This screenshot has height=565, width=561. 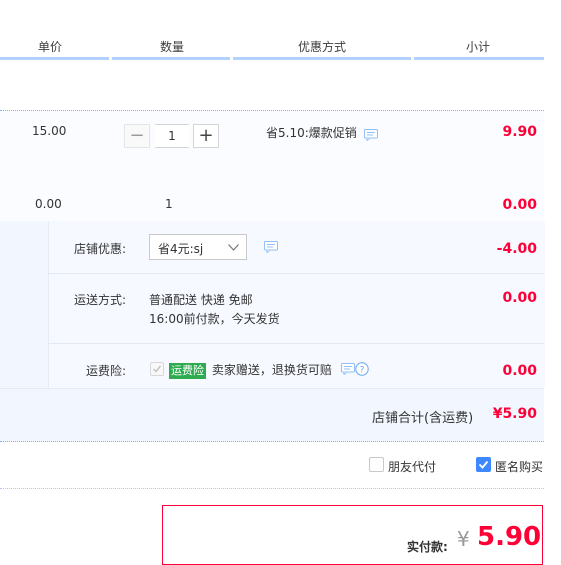 What do you see at coordinates (509, 537) in the screenshot?
I see `payment-amount: 5.90` at bounding box center [509, 537].